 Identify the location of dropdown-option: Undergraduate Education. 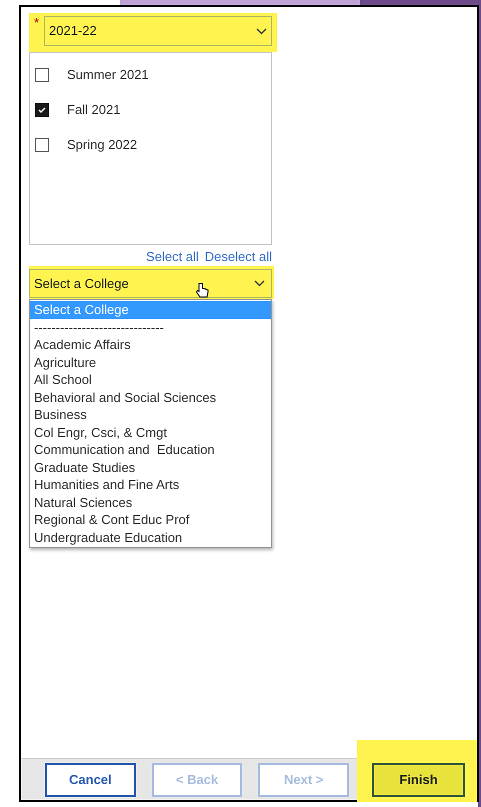
(150, 537).